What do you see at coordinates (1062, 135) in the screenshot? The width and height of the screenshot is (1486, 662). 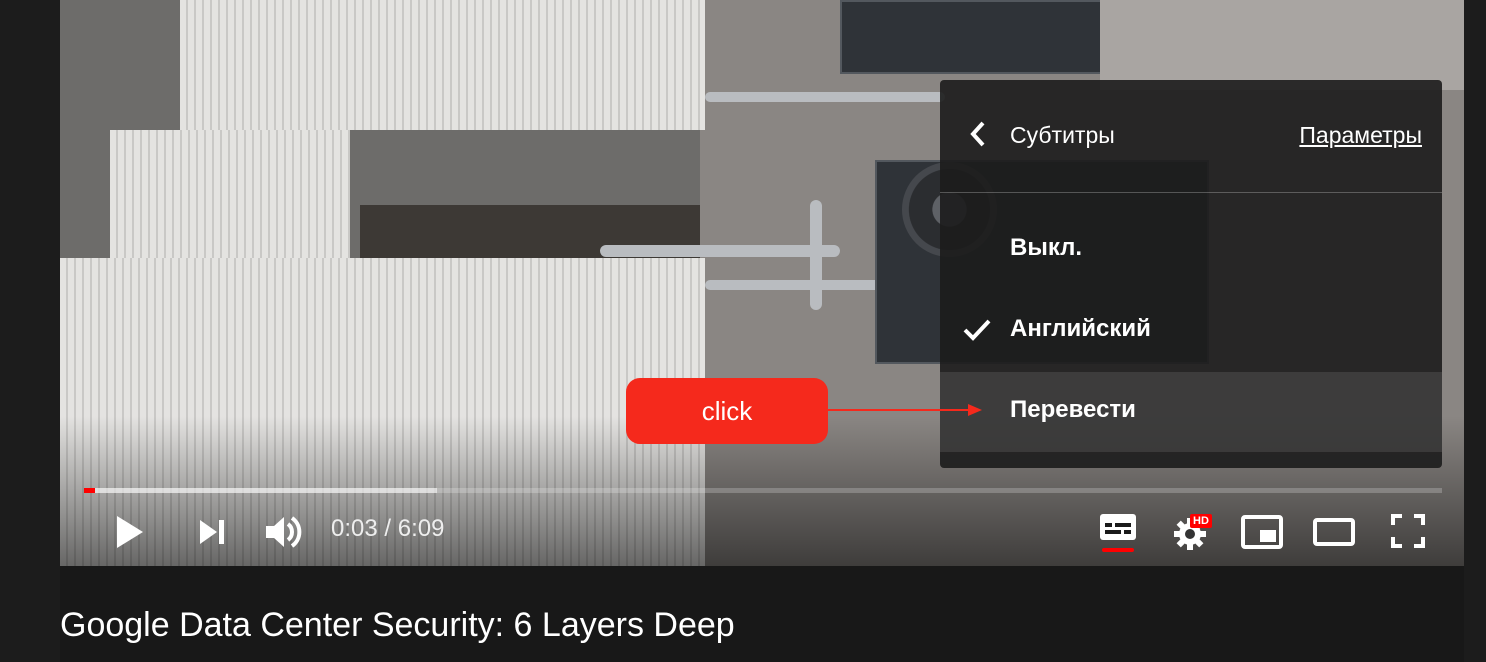 I see `menu-title: Субтитры` at bounding box center [1062, 135].